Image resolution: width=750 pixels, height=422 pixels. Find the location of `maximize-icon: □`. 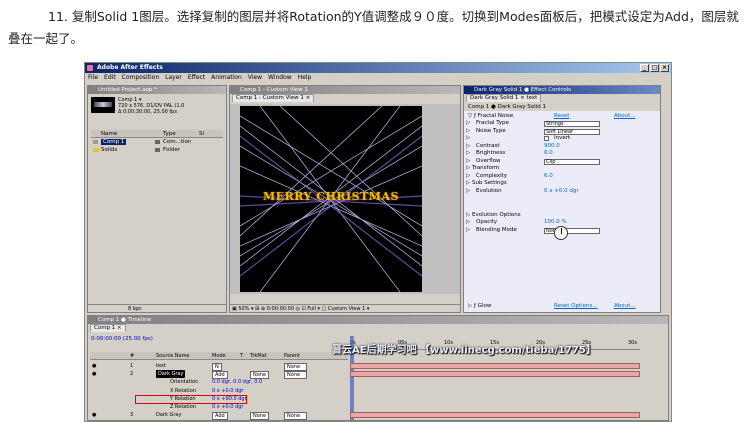

maximize-icon: □ is located at coordinates (654, 68).